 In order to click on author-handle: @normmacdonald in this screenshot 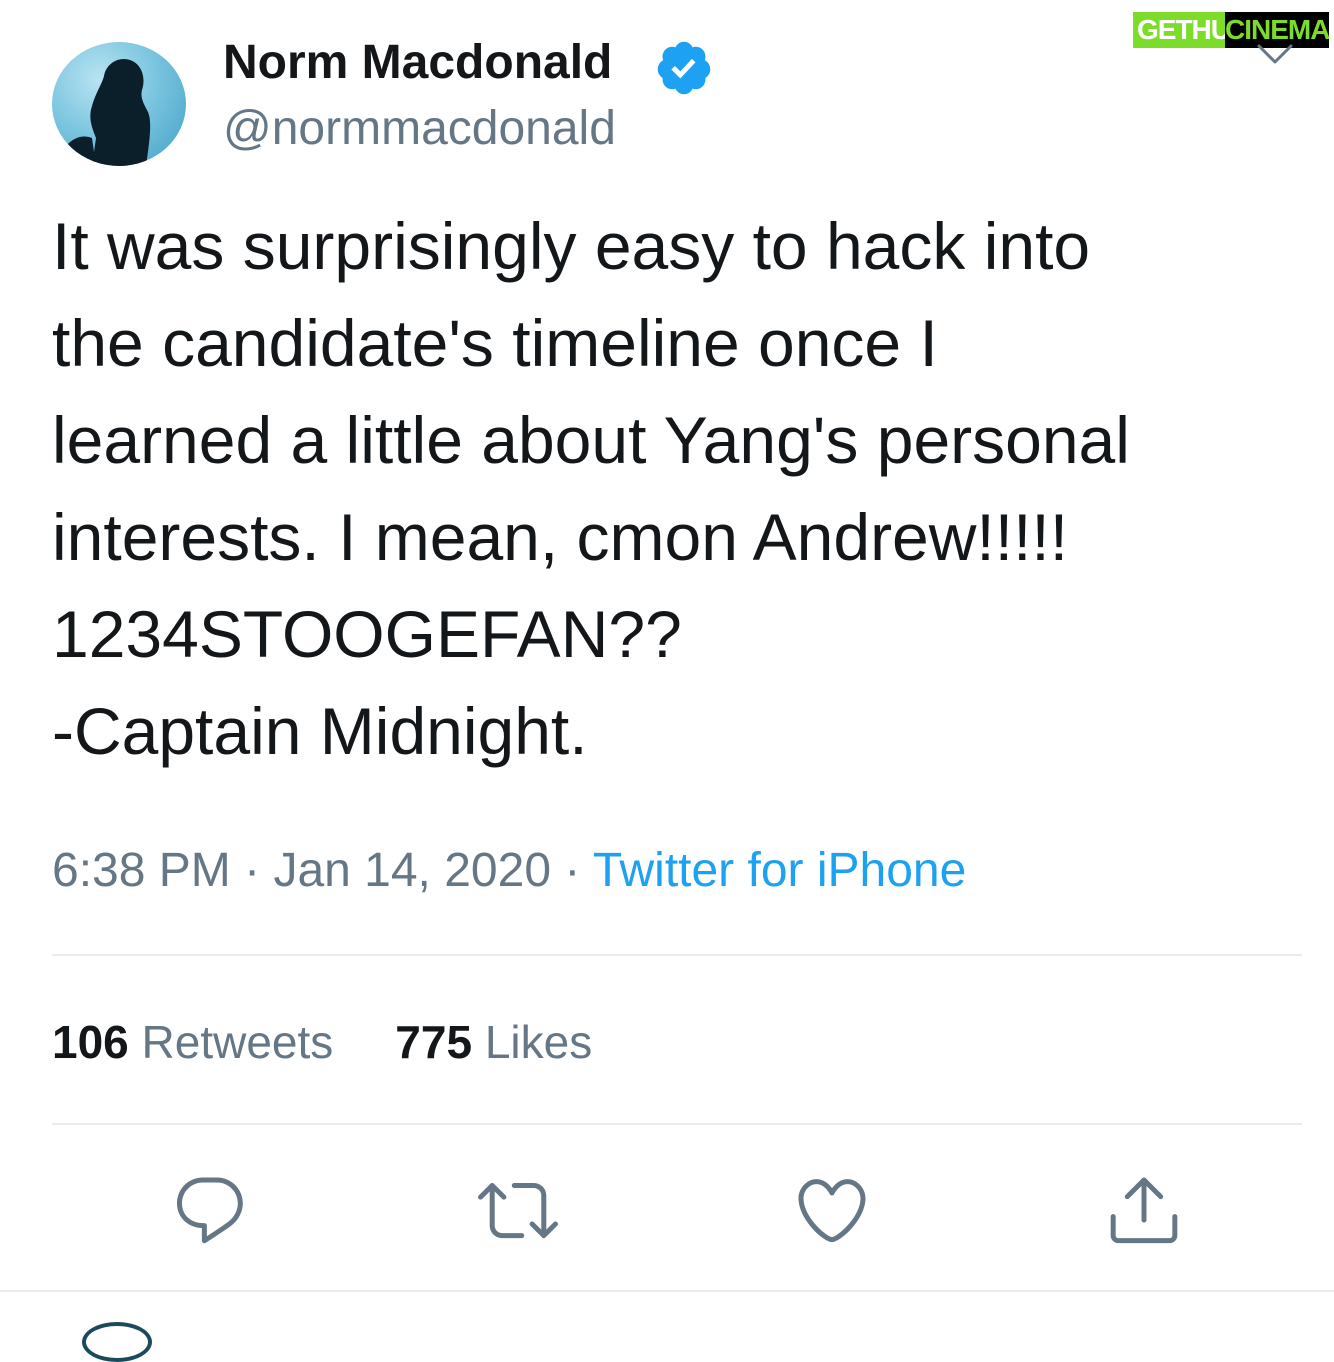, I will do `click(419, 129)`.